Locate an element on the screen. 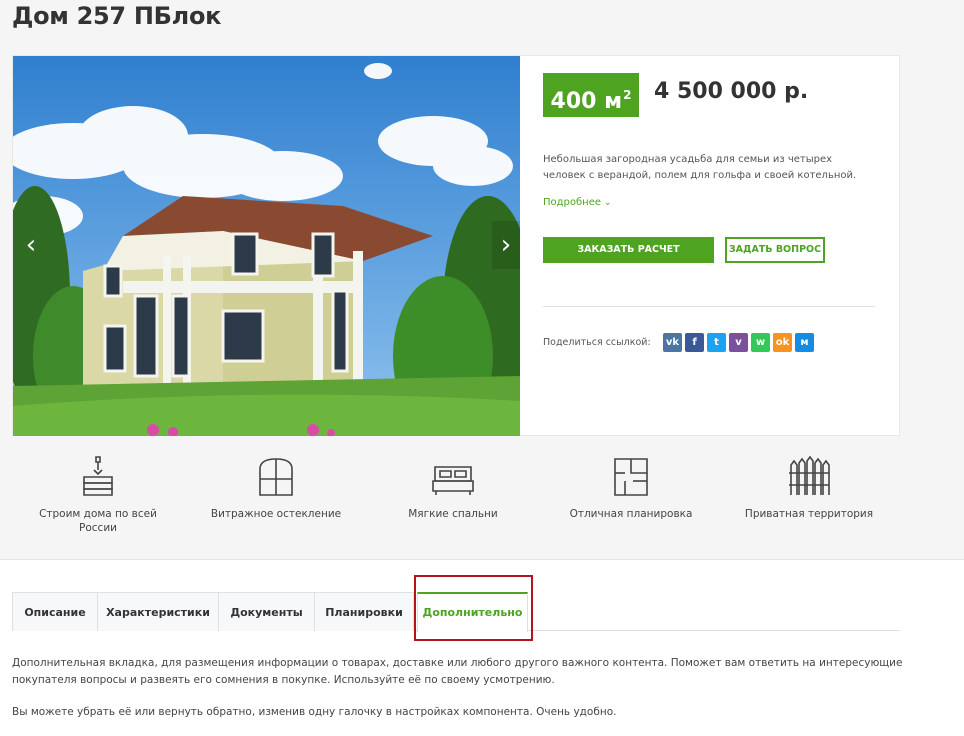  tab-additional: Дополнительно is located at coordinates (472, 612).